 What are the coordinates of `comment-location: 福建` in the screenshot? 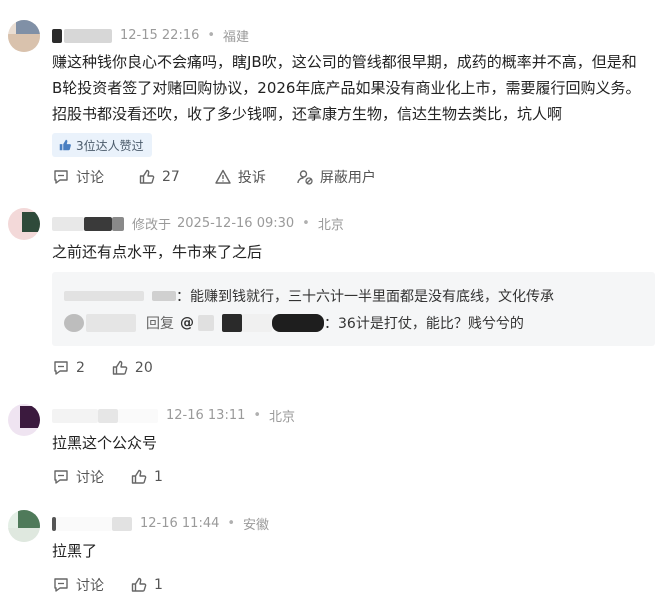 It's located at (236, 37).